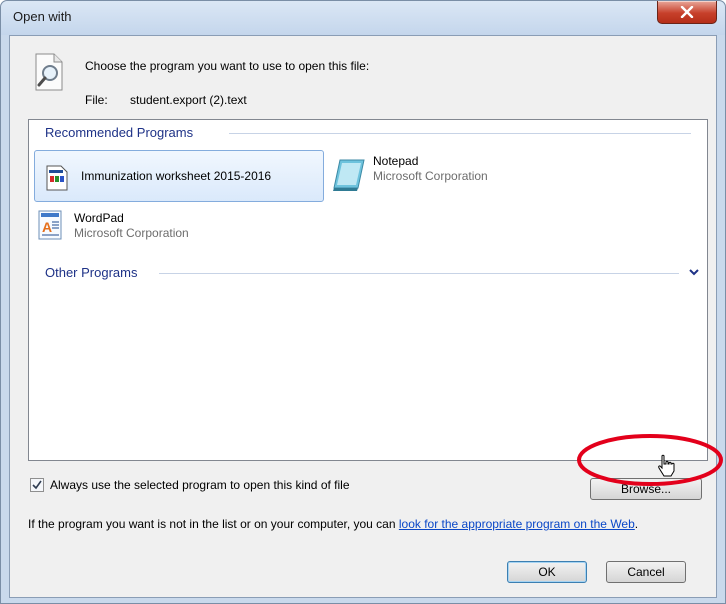 This screenshot has height=604, width=726. What do you see at coordinates (119, 132) in the screenshot?
I see `recommended-programs-header: Recommended Programs` at bounding box center [119, 132].